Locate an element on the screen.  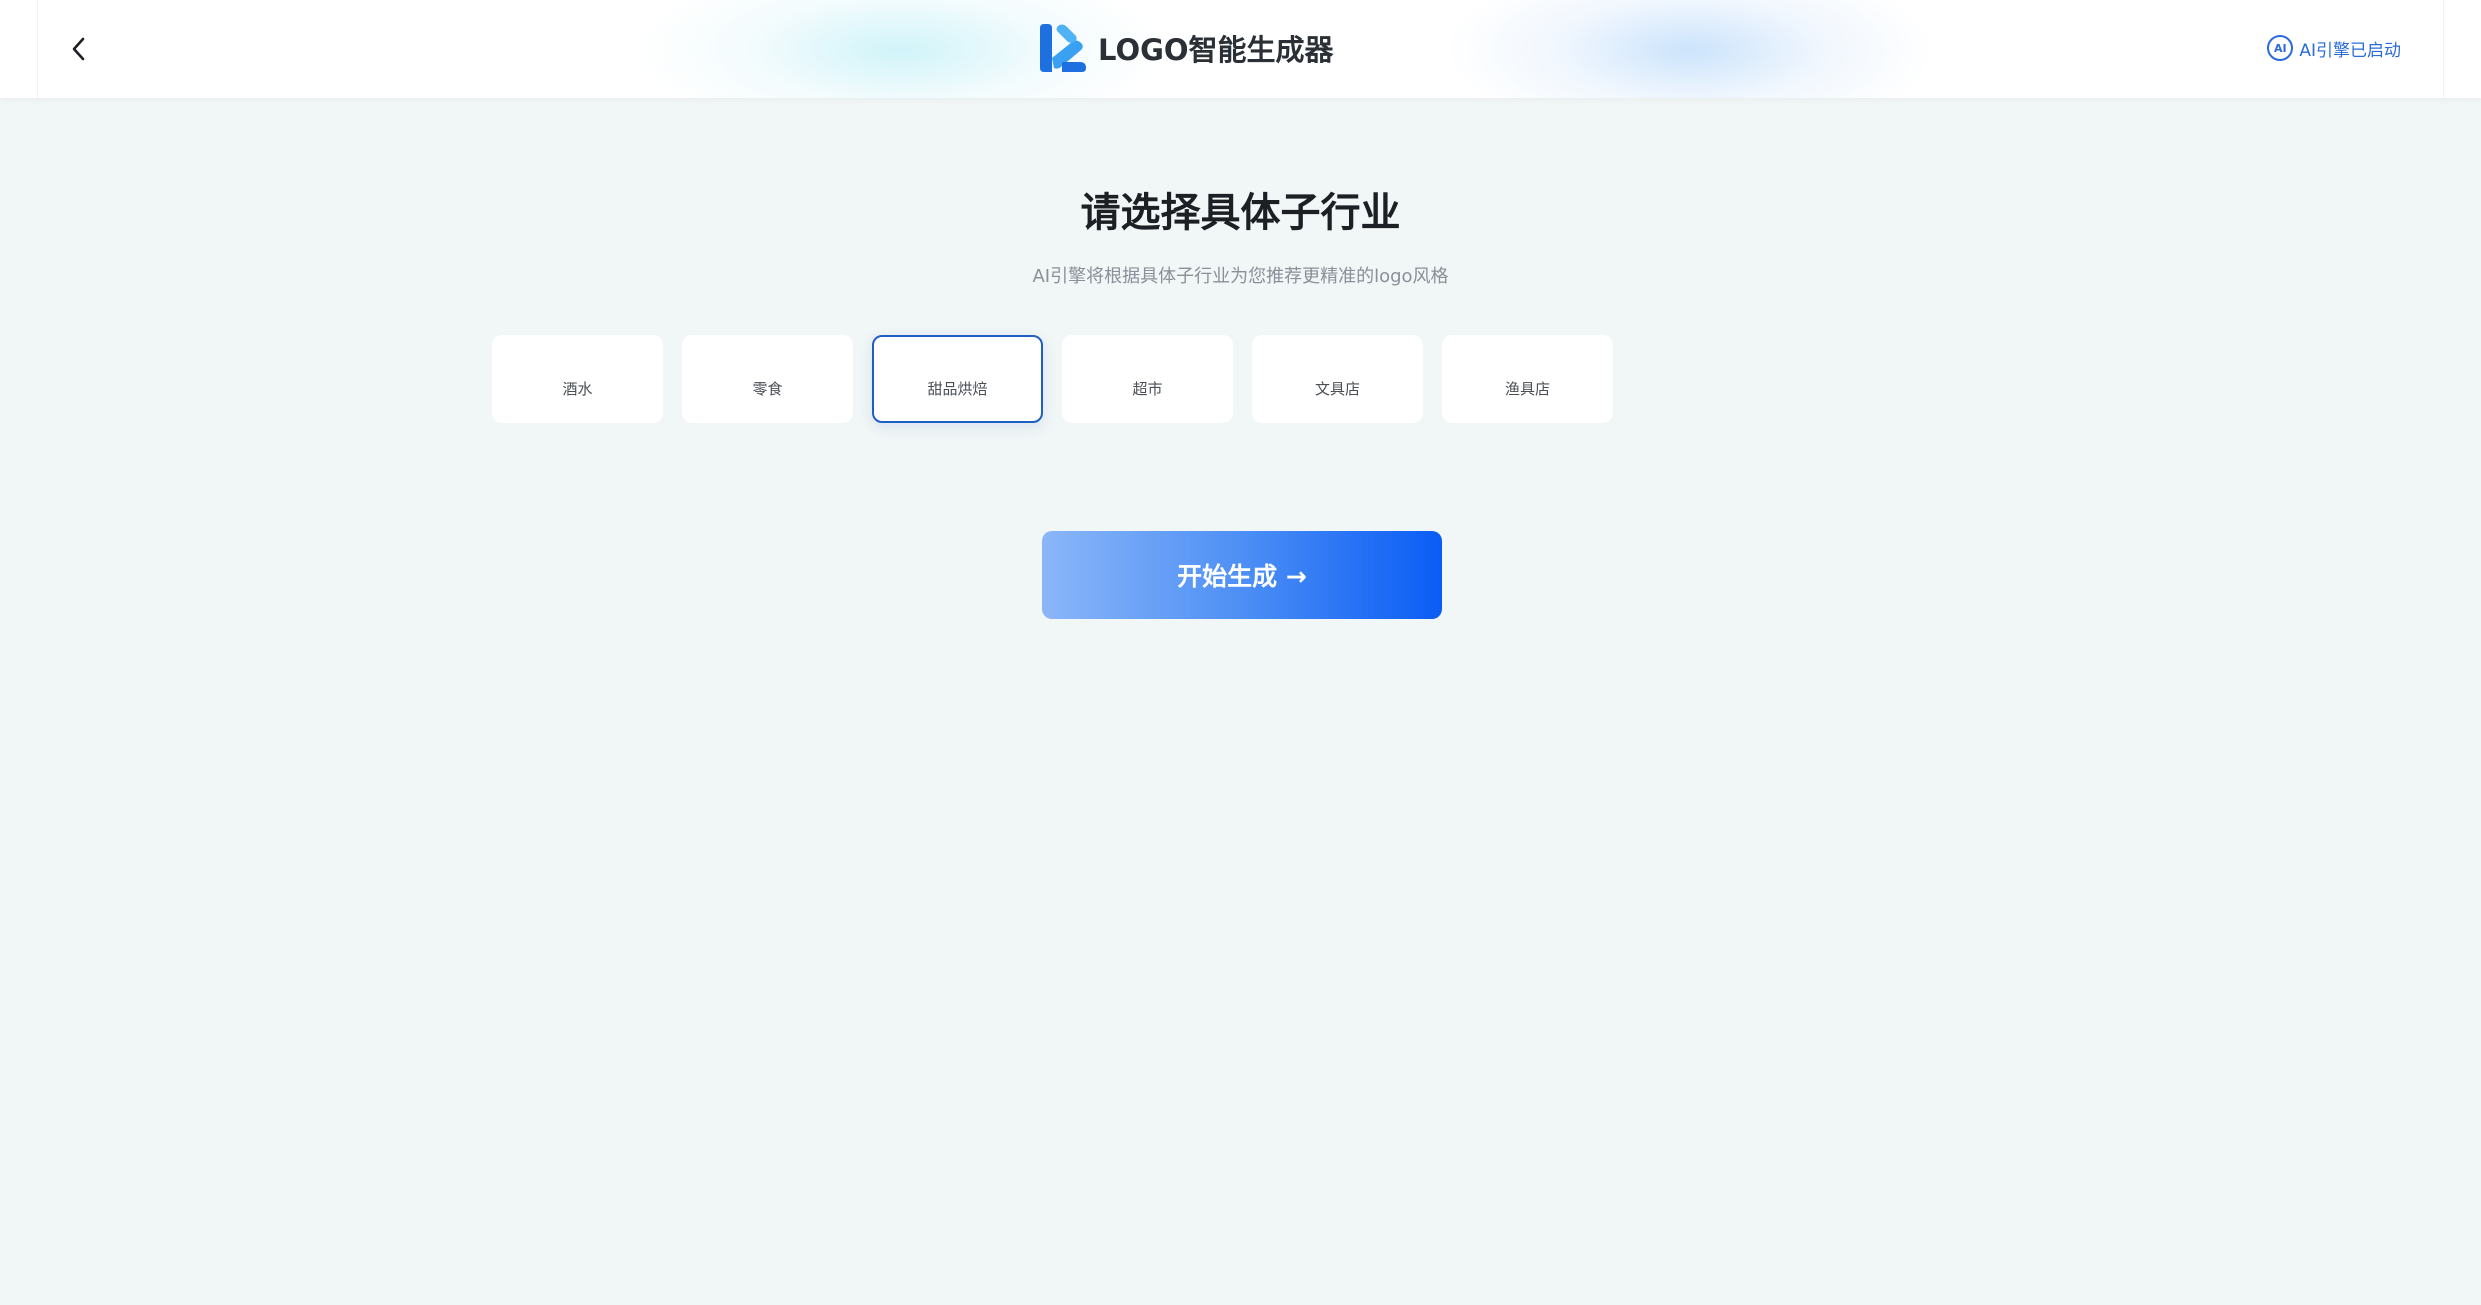
header-divider-right is located at coordinates (2443, 49).